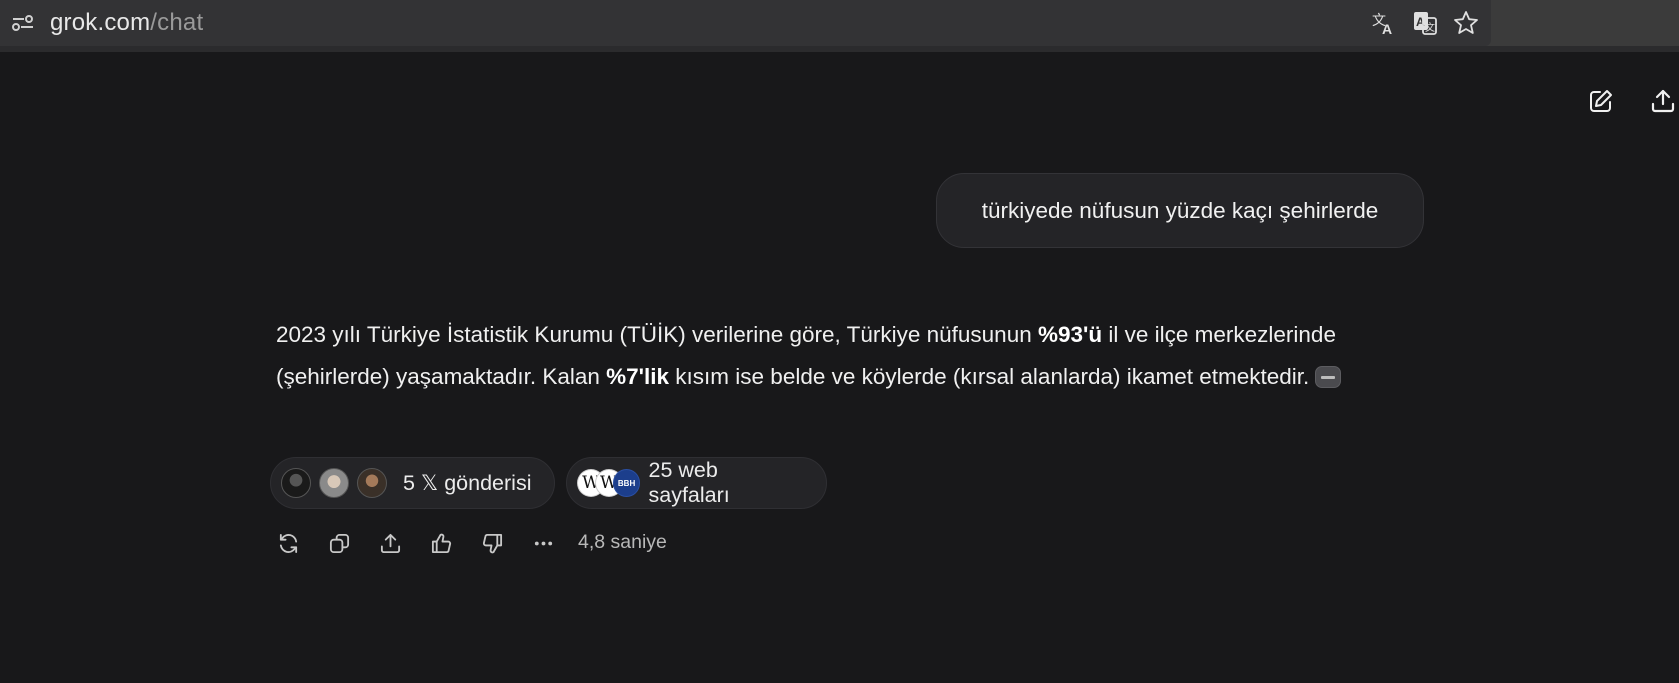  I want to click on web-pages-label: 25 web sayfaları, so click(689, 482).